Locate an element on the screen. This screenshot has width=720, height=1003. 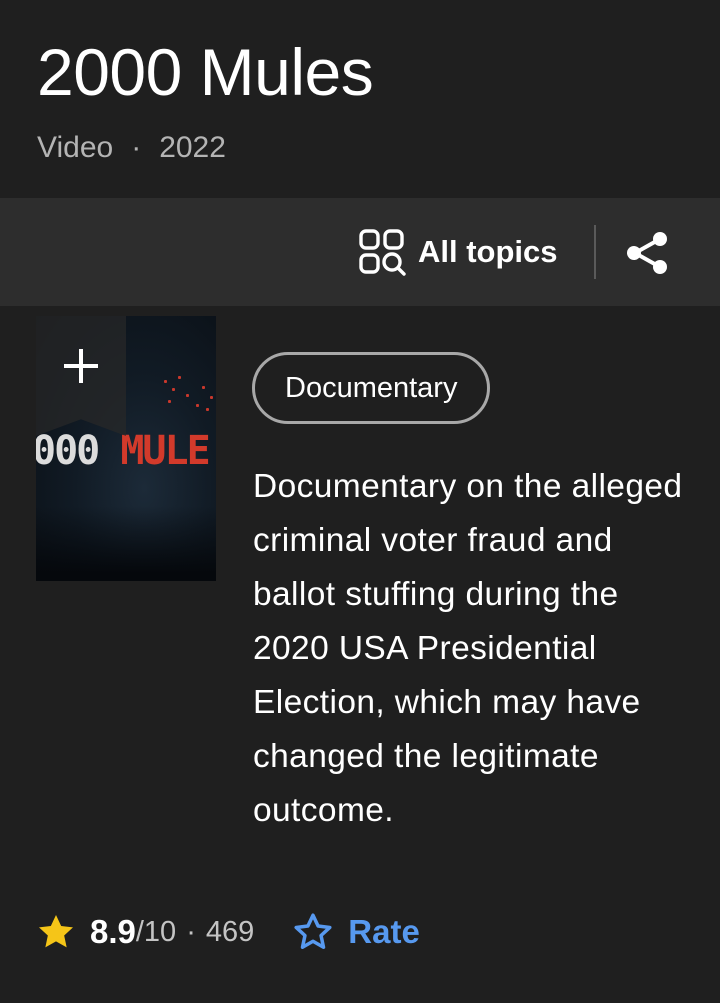
title-type: Video is located at coordinates (75, 147).